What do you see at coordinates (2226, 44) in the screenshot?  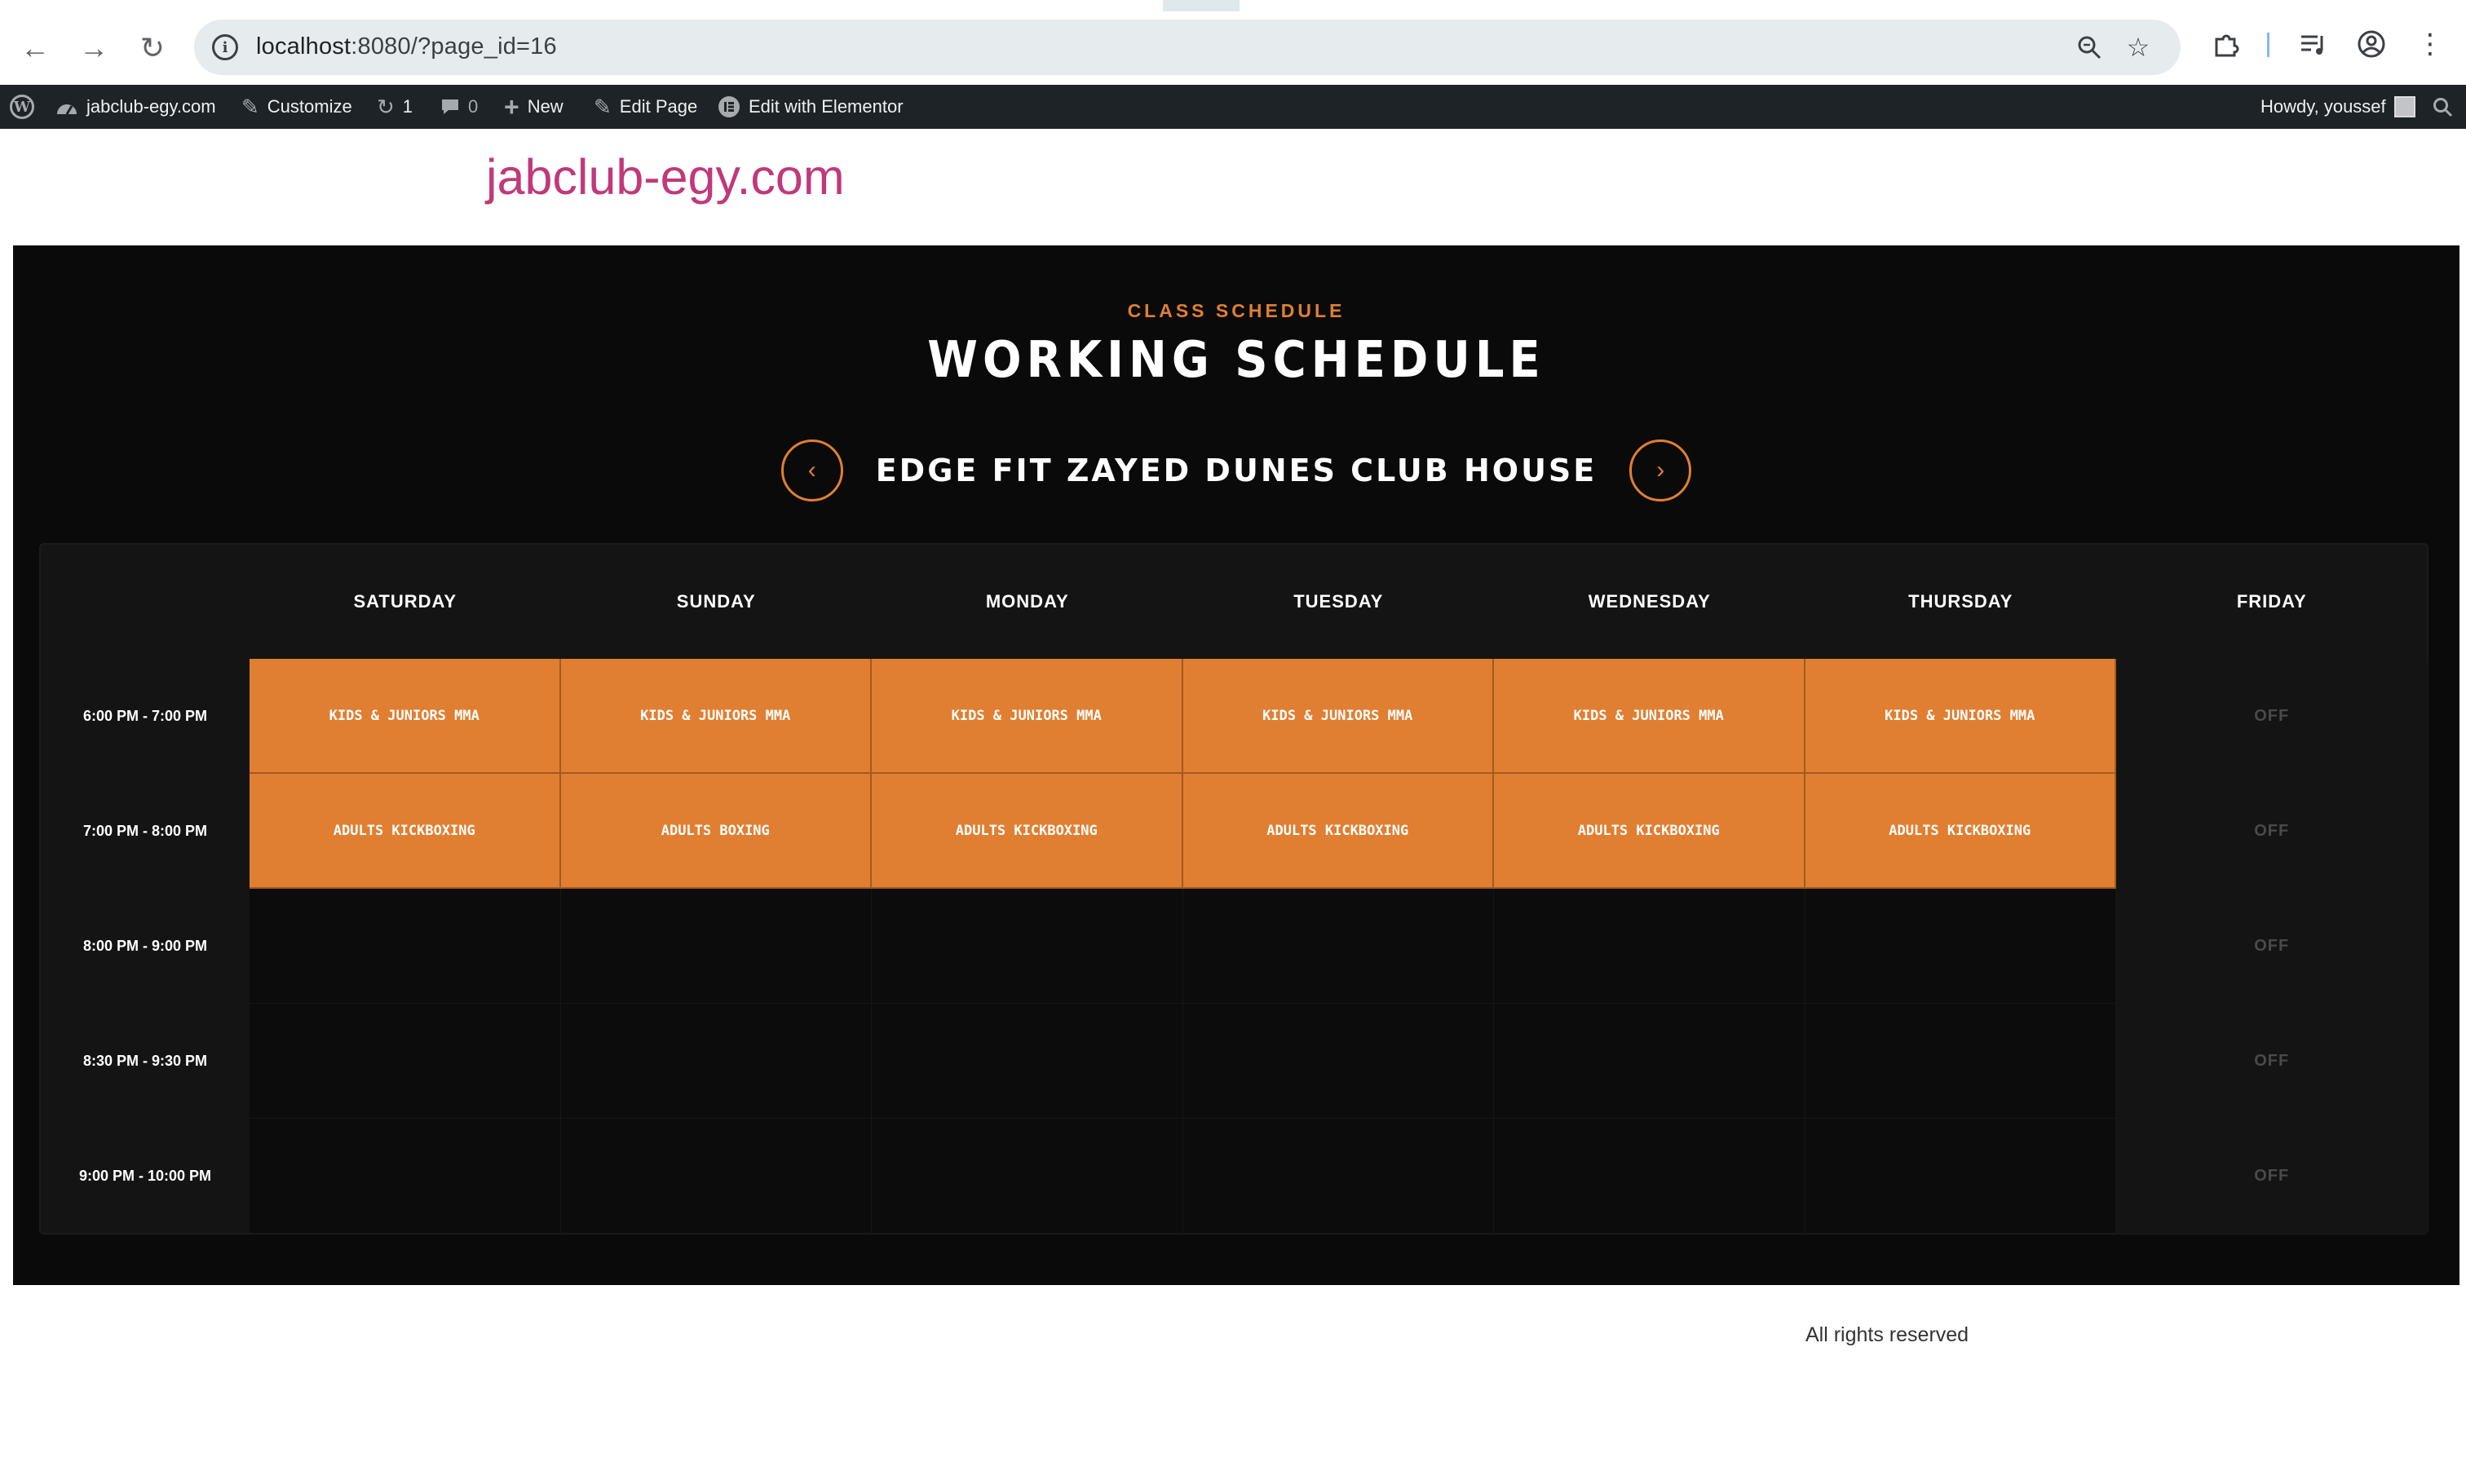 I see `extensions-icon` at bounding box center [2226, 44].